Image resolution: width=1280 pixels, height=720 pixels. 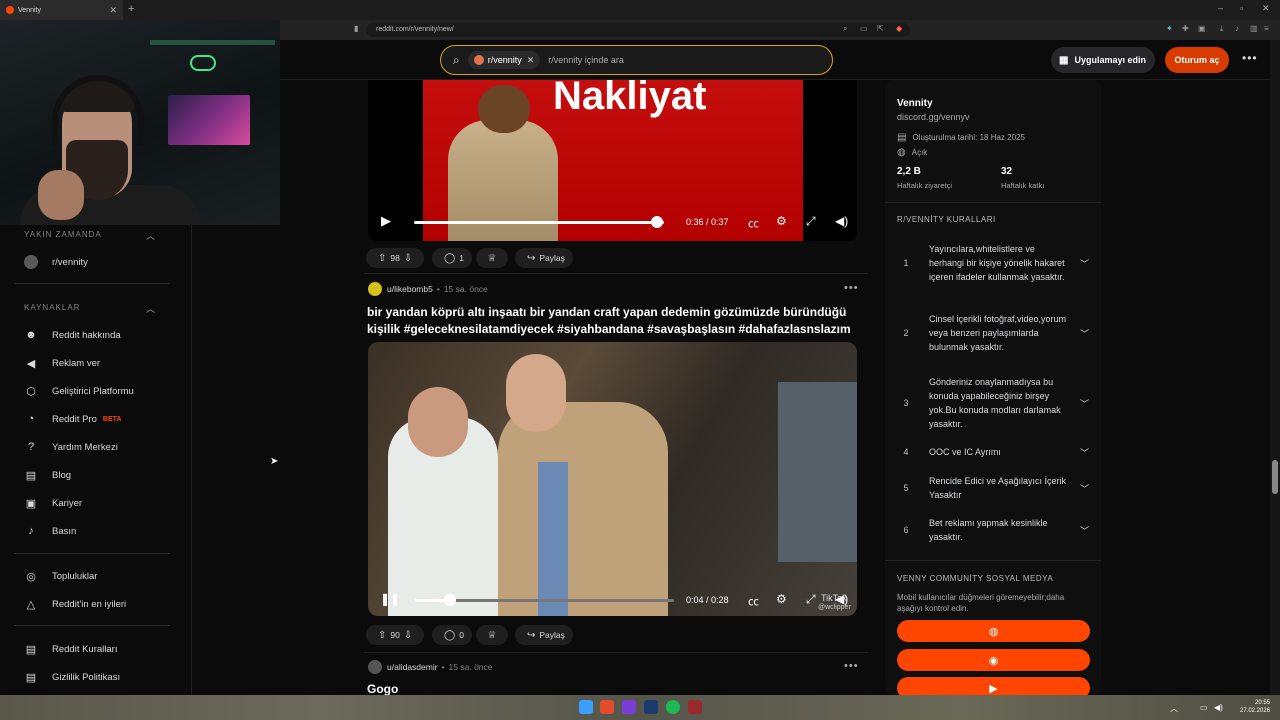 What do you see at coordinates (71, 447) in the screenshot?
I see `sidebar-item-help: ? Yardım Merkezi` at bounding box center [71, 447].